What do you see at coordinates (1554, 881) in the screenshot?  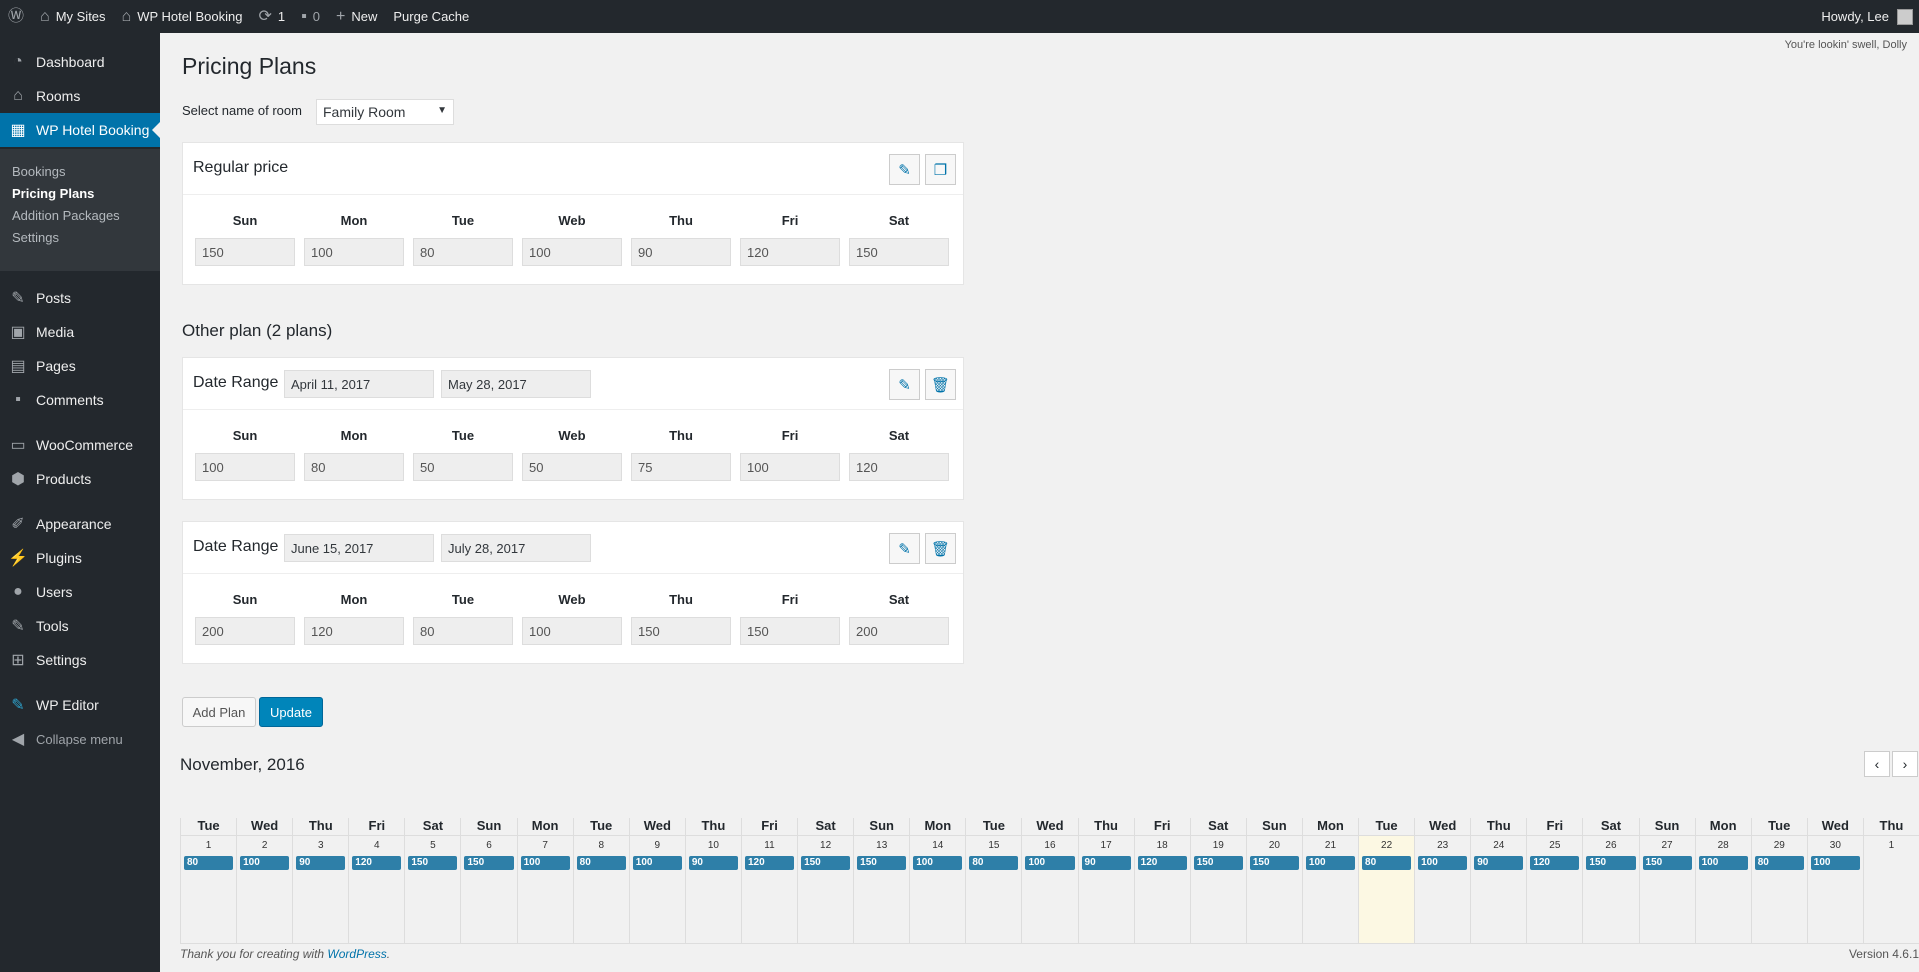 I see `calendar-day: Fri 25 120` at bounding box center [1554, 881].